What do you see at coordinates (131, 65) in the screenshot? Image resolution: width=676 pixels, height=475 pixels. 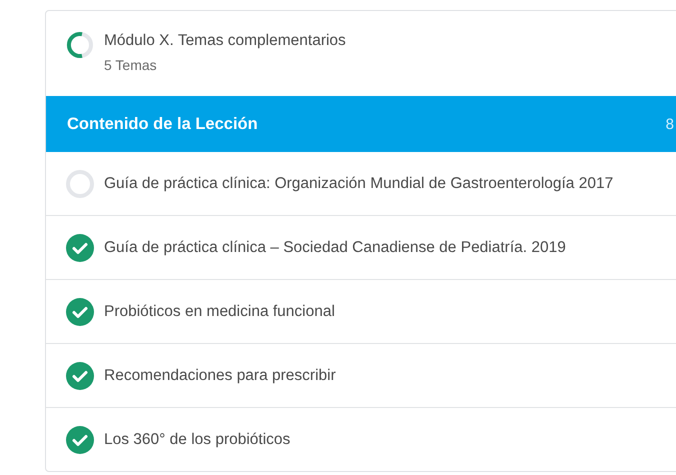 I see `topic-count: 5 Temas` at bounding box center [131, 65].